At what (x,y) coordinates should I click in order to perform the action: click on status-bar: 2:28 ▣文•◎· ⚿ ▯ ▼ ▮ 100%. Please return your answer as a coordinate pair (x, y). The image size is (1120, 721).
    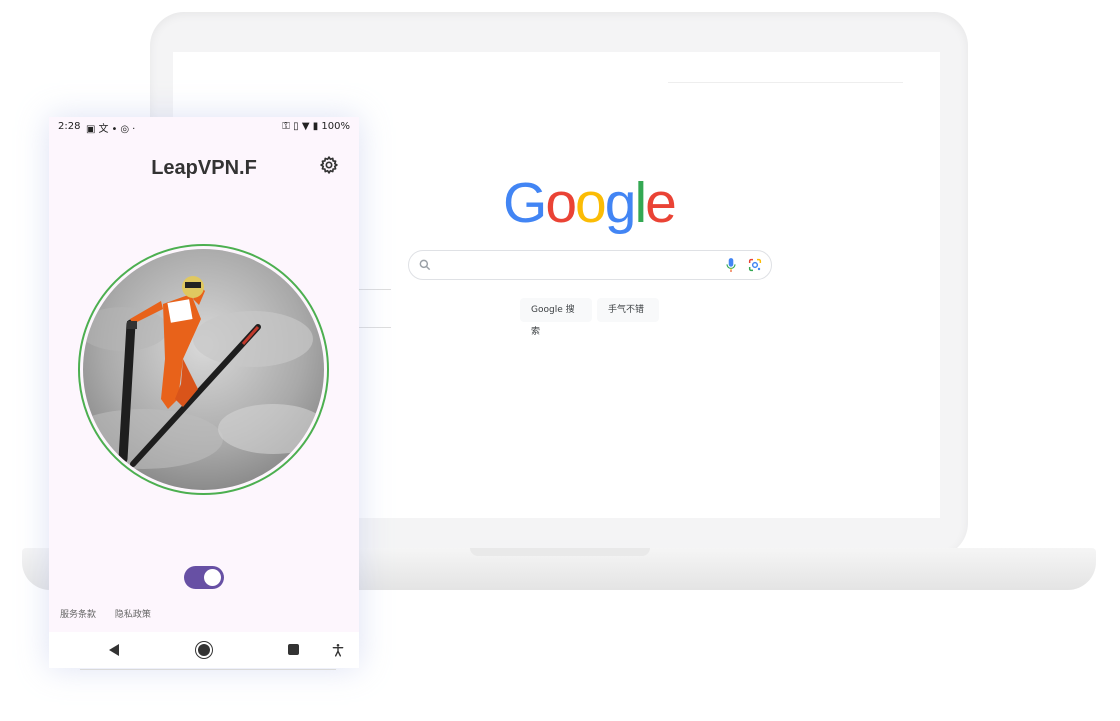
    Looking at the image, I should click on (204, 127).